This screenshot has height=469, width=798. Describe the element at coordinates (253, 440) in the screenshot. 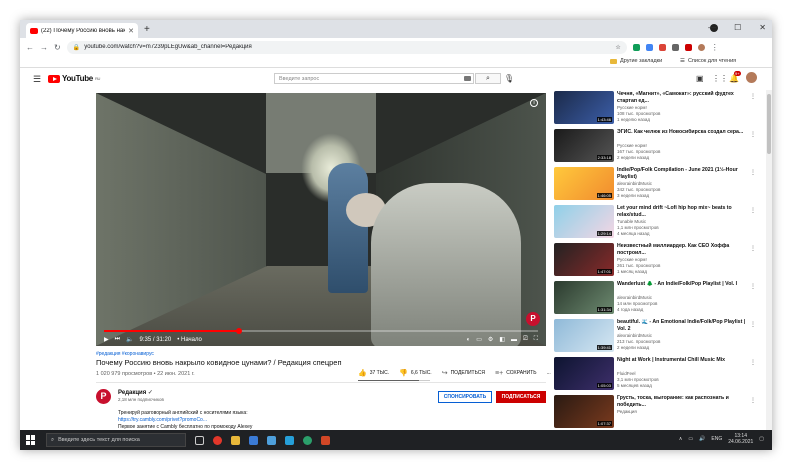

I see `store-icon` at that location.